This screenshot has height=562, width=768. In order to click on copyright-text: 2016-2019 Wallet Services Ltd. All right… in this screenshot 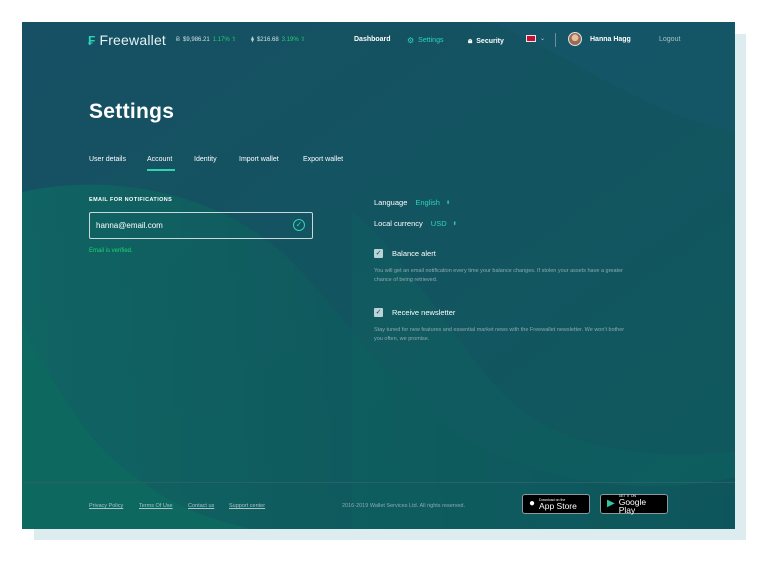, I will do `click(403, 506)`.